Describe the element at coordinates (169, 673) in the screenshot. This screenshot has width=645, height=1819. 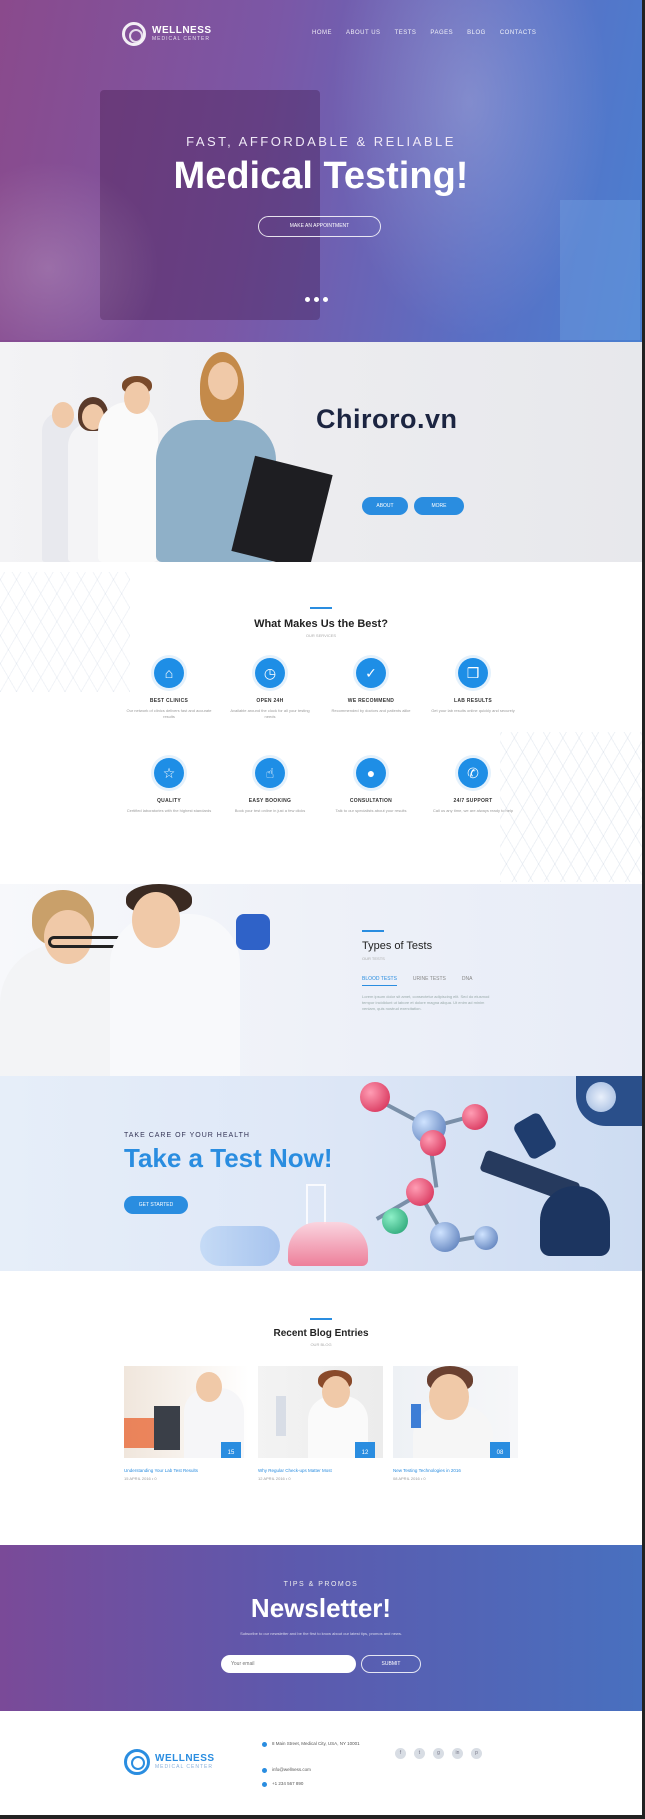
I see `building-icon: ⌂` at that location.